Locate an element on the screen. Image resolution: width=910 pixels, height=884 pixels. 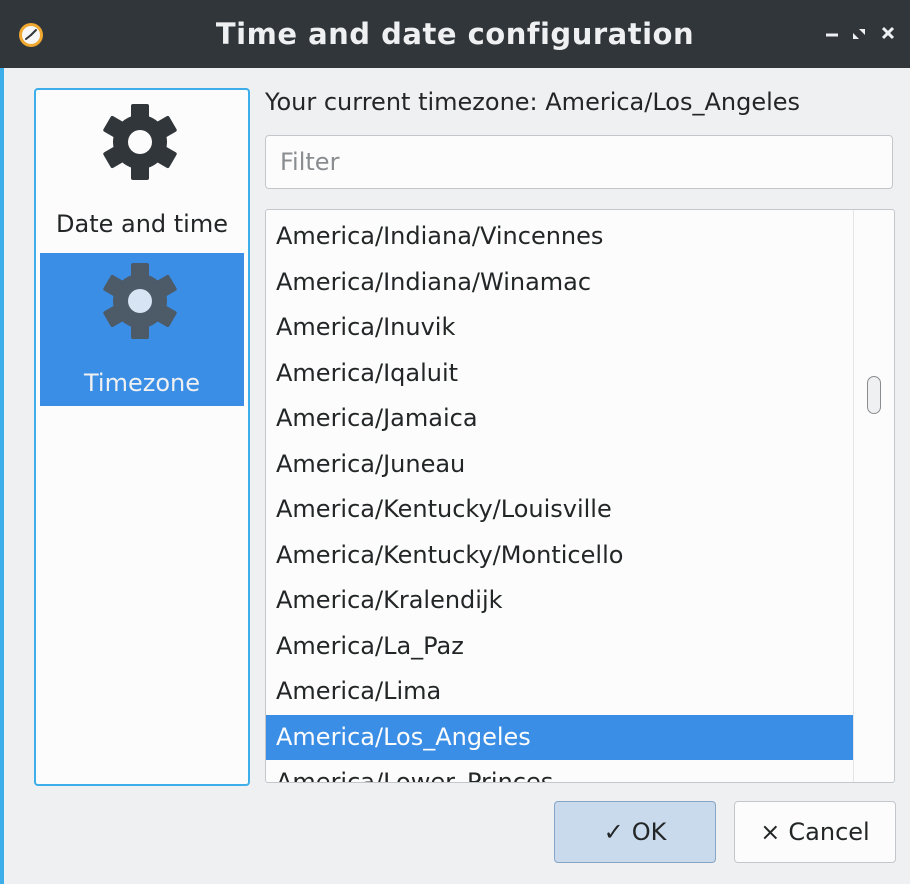
cancel-icon: × is located at coordinates (770, 832).